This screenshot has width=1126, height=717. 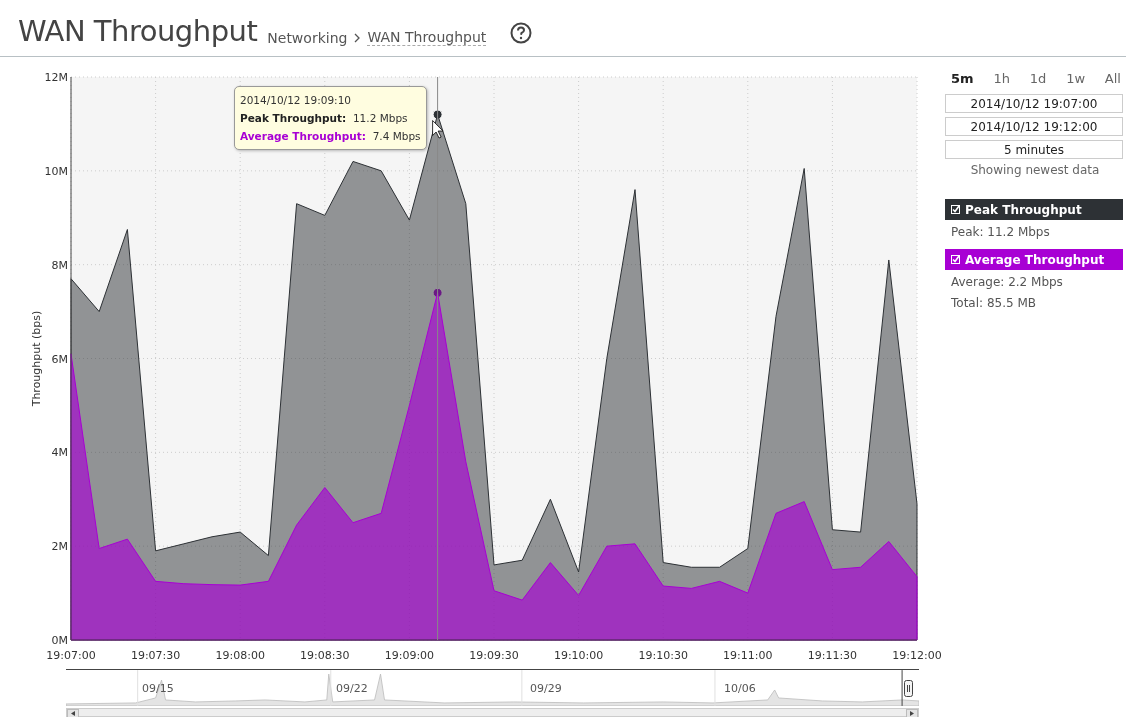 What do you see at coordinates (56, 77) in the screenshot?
I see `y-tick-label: 12M` at bounding box center [56, 77].